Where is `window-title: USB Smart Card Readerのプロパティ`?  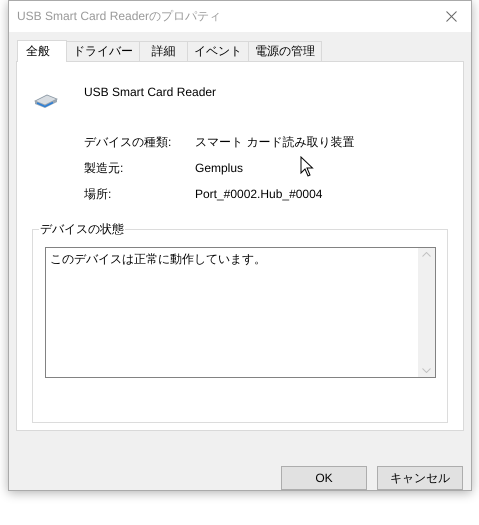 window-title: USB Smart Card Readerのプロパティ is located at coordinates (119, 17).